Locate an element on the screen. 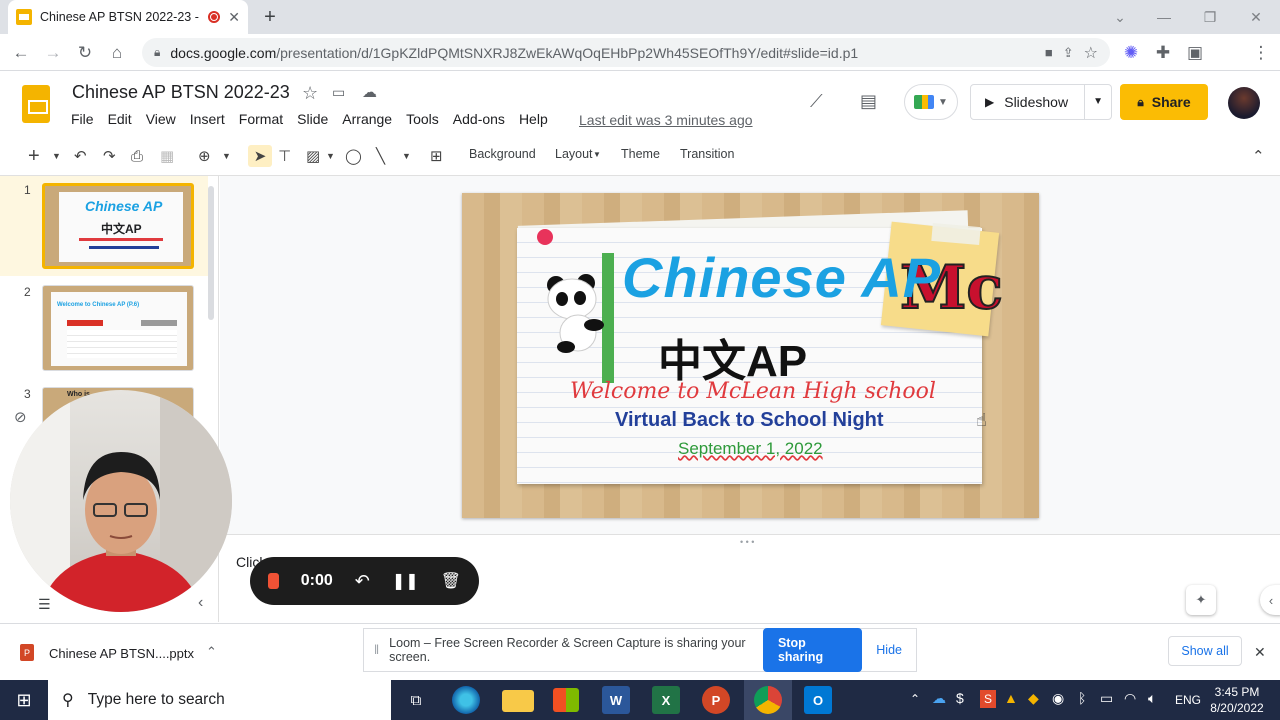 Image resolution: width=1280 pixels, height=720 pixels. text-box-icon: ⊤ is located at coordinates (284, 156).